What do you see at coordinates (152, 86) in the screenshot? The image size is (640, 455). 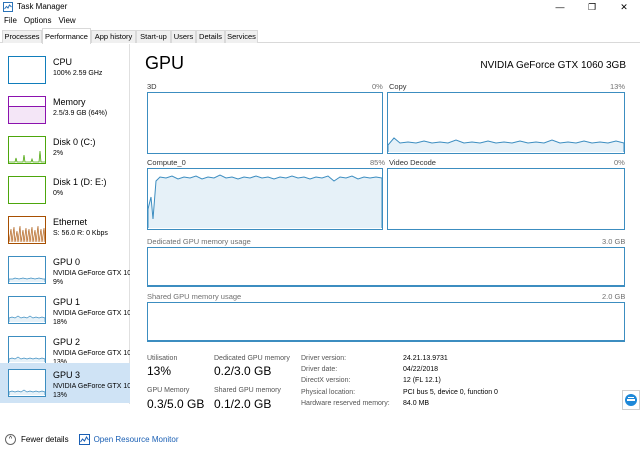 I see `engine-3d-label: 3D` at bounding box center [152, 86].